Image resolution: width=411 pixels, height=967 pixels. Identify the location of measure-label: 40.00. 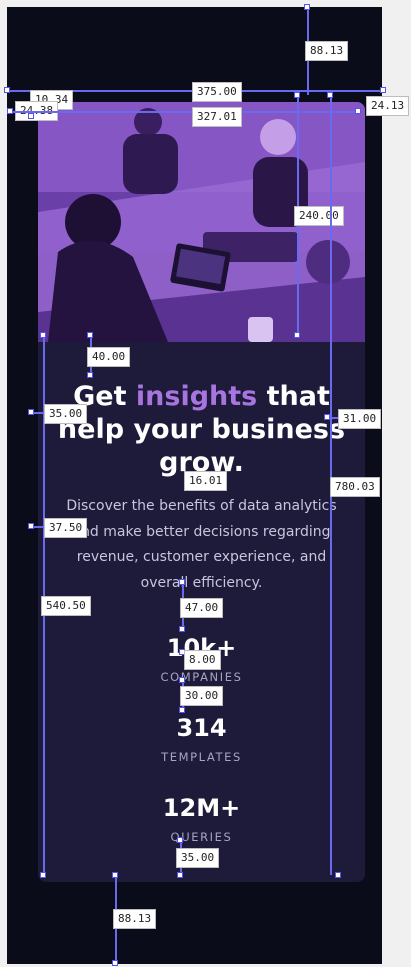
(109, 357).